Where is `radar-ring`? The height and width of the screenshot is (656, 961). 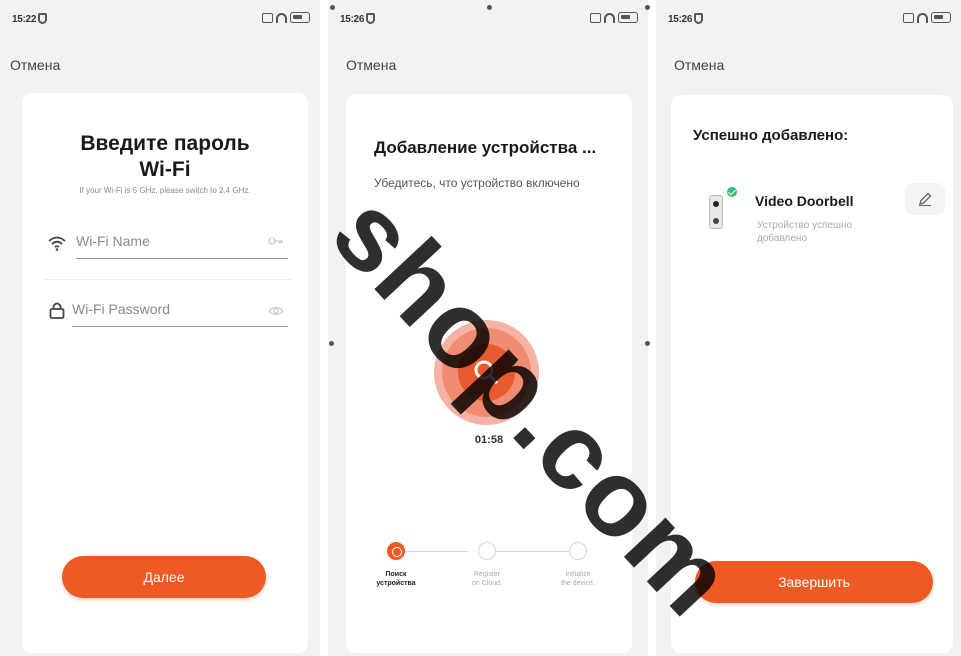 radar-ring is located at coordinates (486, 372).